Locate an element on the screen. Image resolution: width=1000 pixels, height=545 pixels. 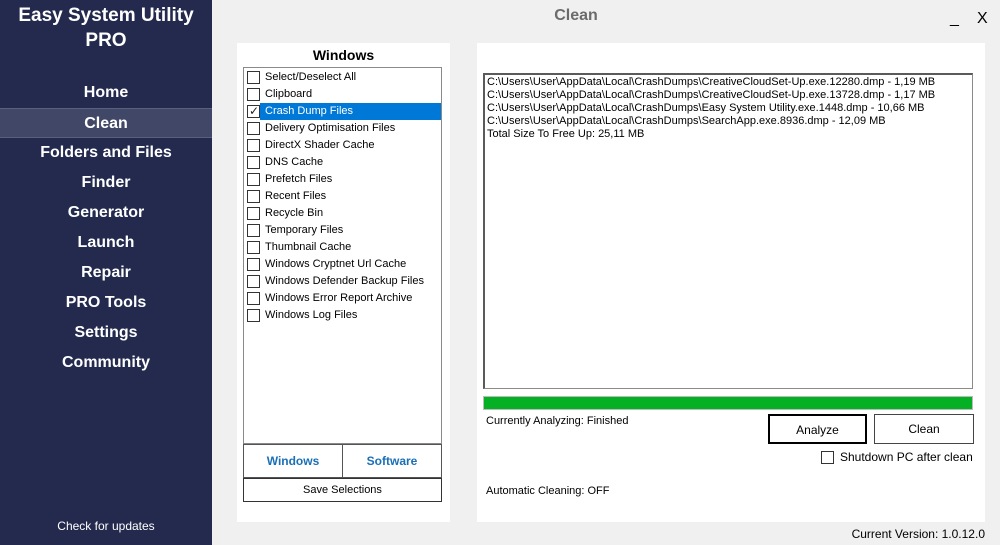
item-label: Crash Dump Files is located at coordinates (350, 111).